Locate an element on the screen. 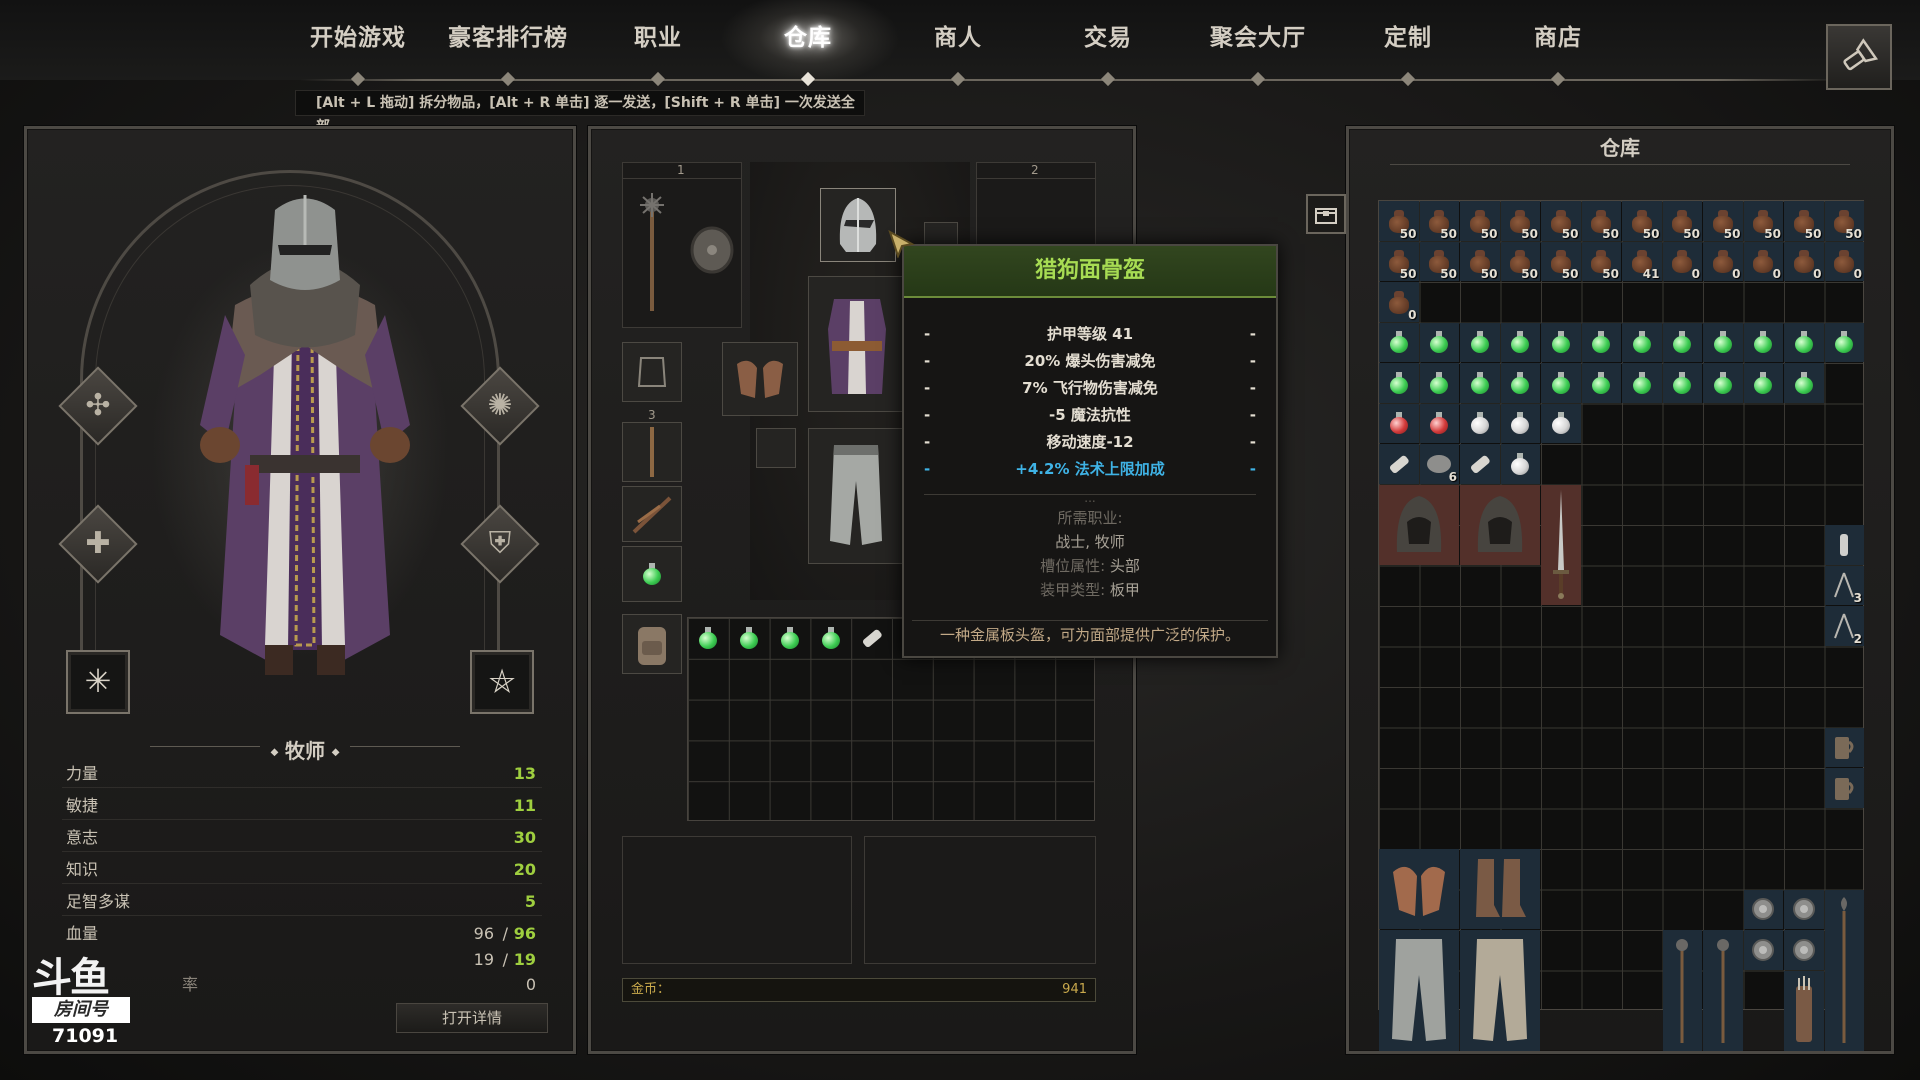 This screenshot has height=1080, width=1920. stash-disc: 6 is located at coordinates (1439, 464).